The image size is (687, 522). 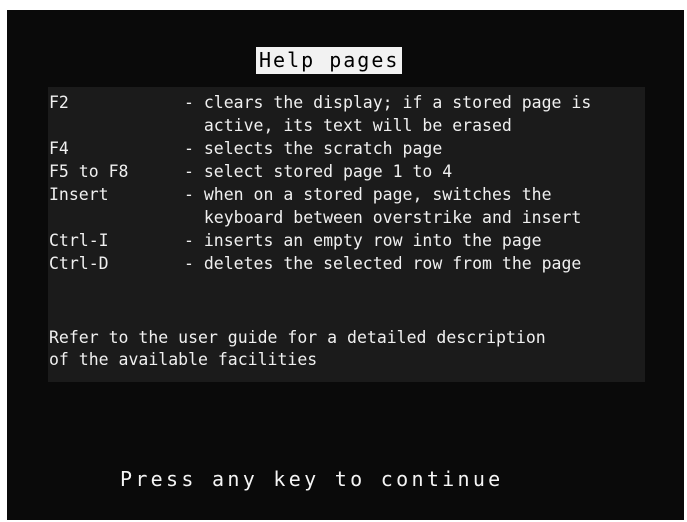 What do you see at coordinates (318, 171) in the screenshot?
I see `shortcut-description: - select stored page 1 to 4` at bounding box center [318, 171].